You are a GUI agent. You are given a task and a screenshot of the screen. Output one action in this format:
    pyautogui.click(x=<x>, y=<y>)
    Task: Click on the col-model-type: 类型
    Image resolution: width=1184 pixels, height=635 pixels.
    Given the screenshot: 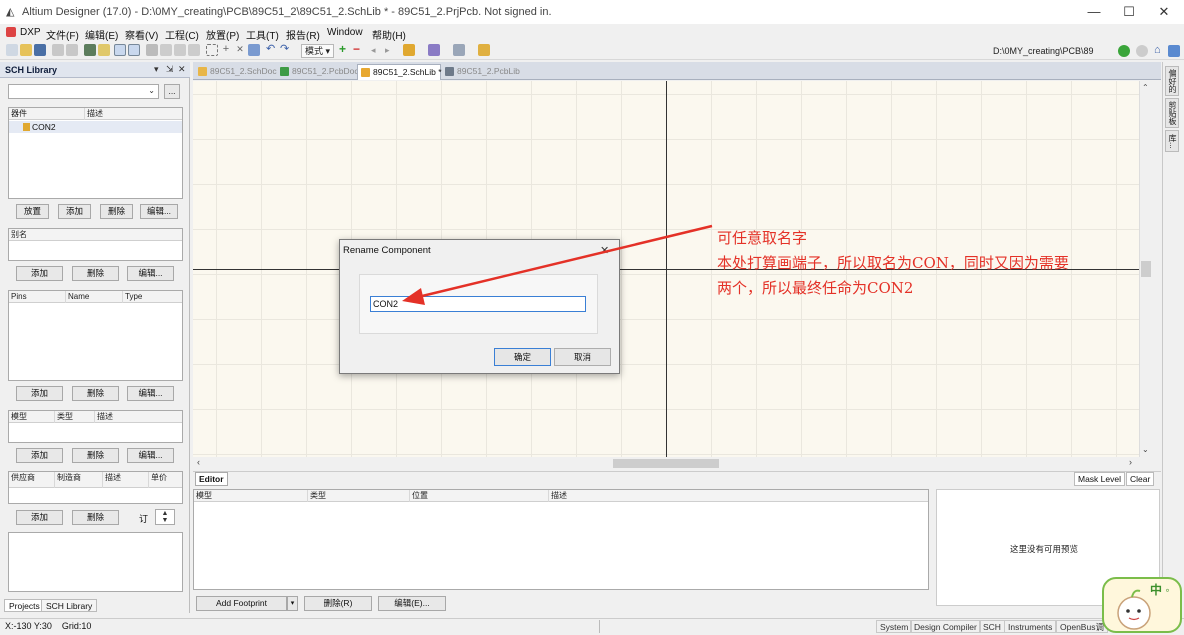 What is the action you would take?
    pyautogui.click(x=75, y=417)
    